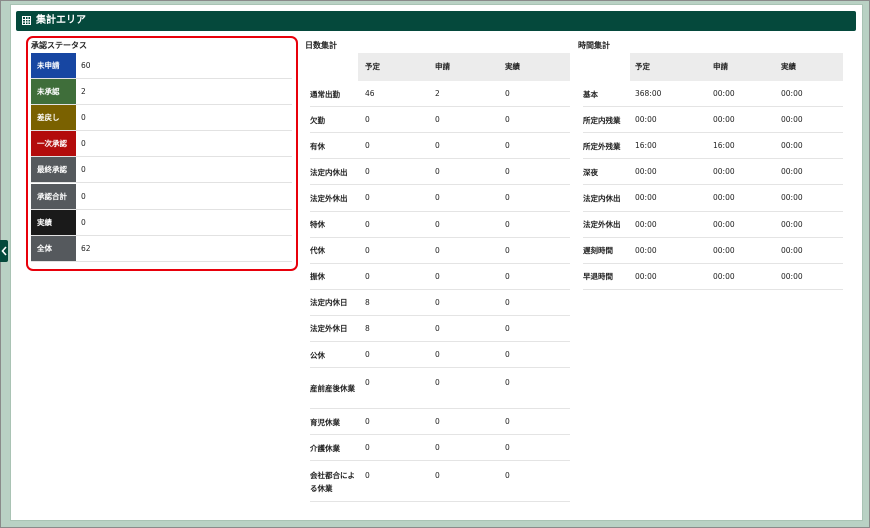 The image size is (870, 528). What do you see at coordinates (317, 120) in the screenshot?
I see `days-row-label: 欠勤` at bounding box center [317, 120].